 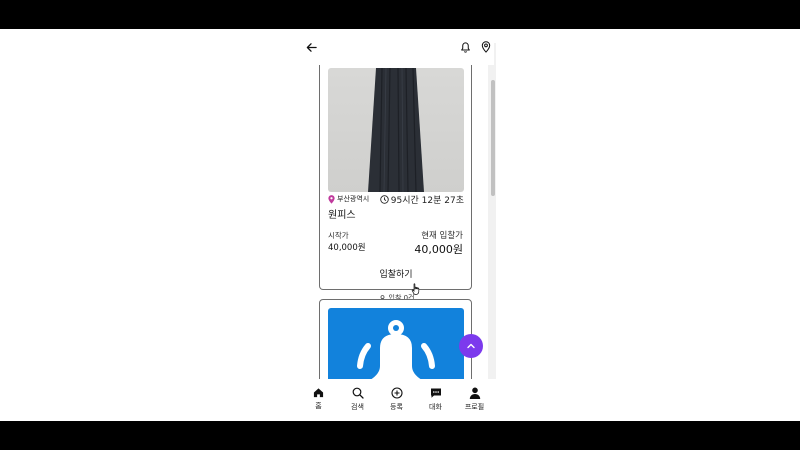 I want to click on nav-item-chat: 대화, so click(x=436, y=400).